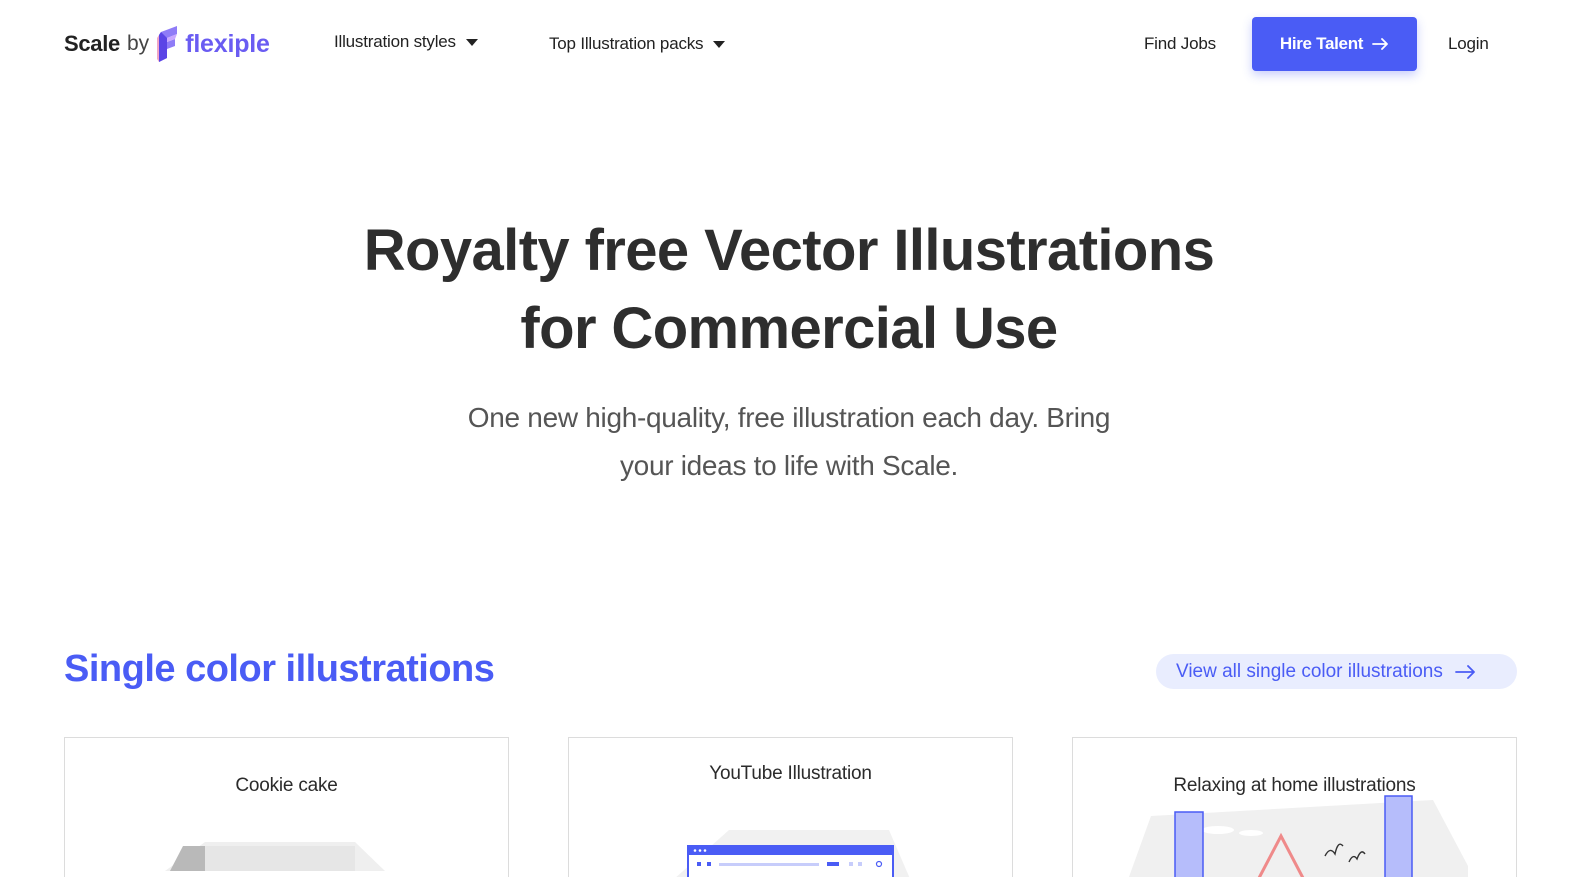 The height and width of the screenshot is (877, 1578). What do you see at coordinates (790, 773) in the screenshot?
I see `card-label: YouTube Illustration` at bounding box center [790, 773].